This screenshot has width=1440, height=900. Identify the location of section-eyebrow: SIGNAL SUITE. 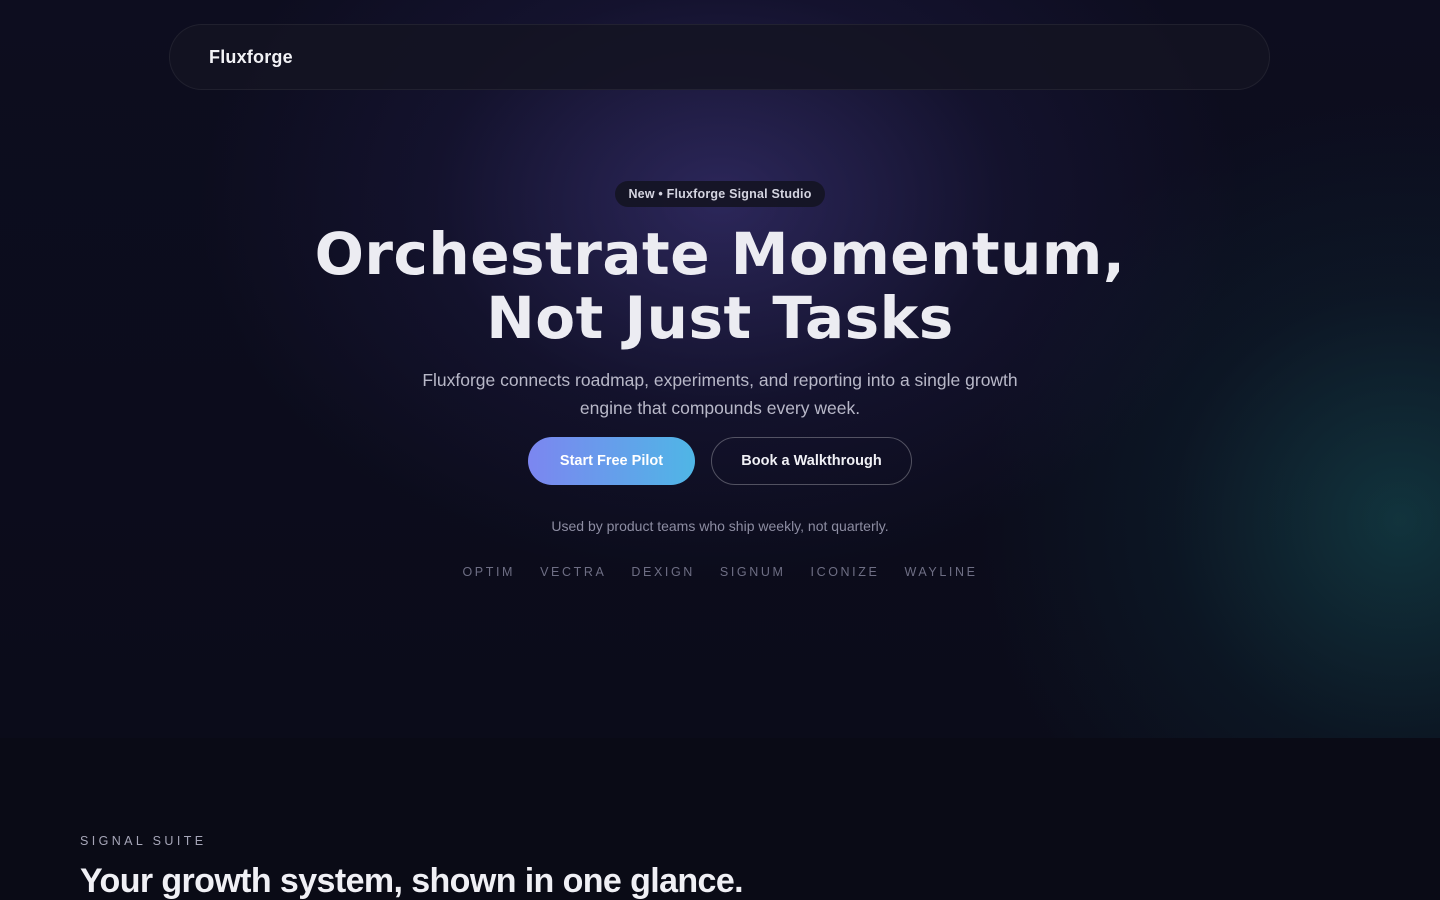
(143, 841).